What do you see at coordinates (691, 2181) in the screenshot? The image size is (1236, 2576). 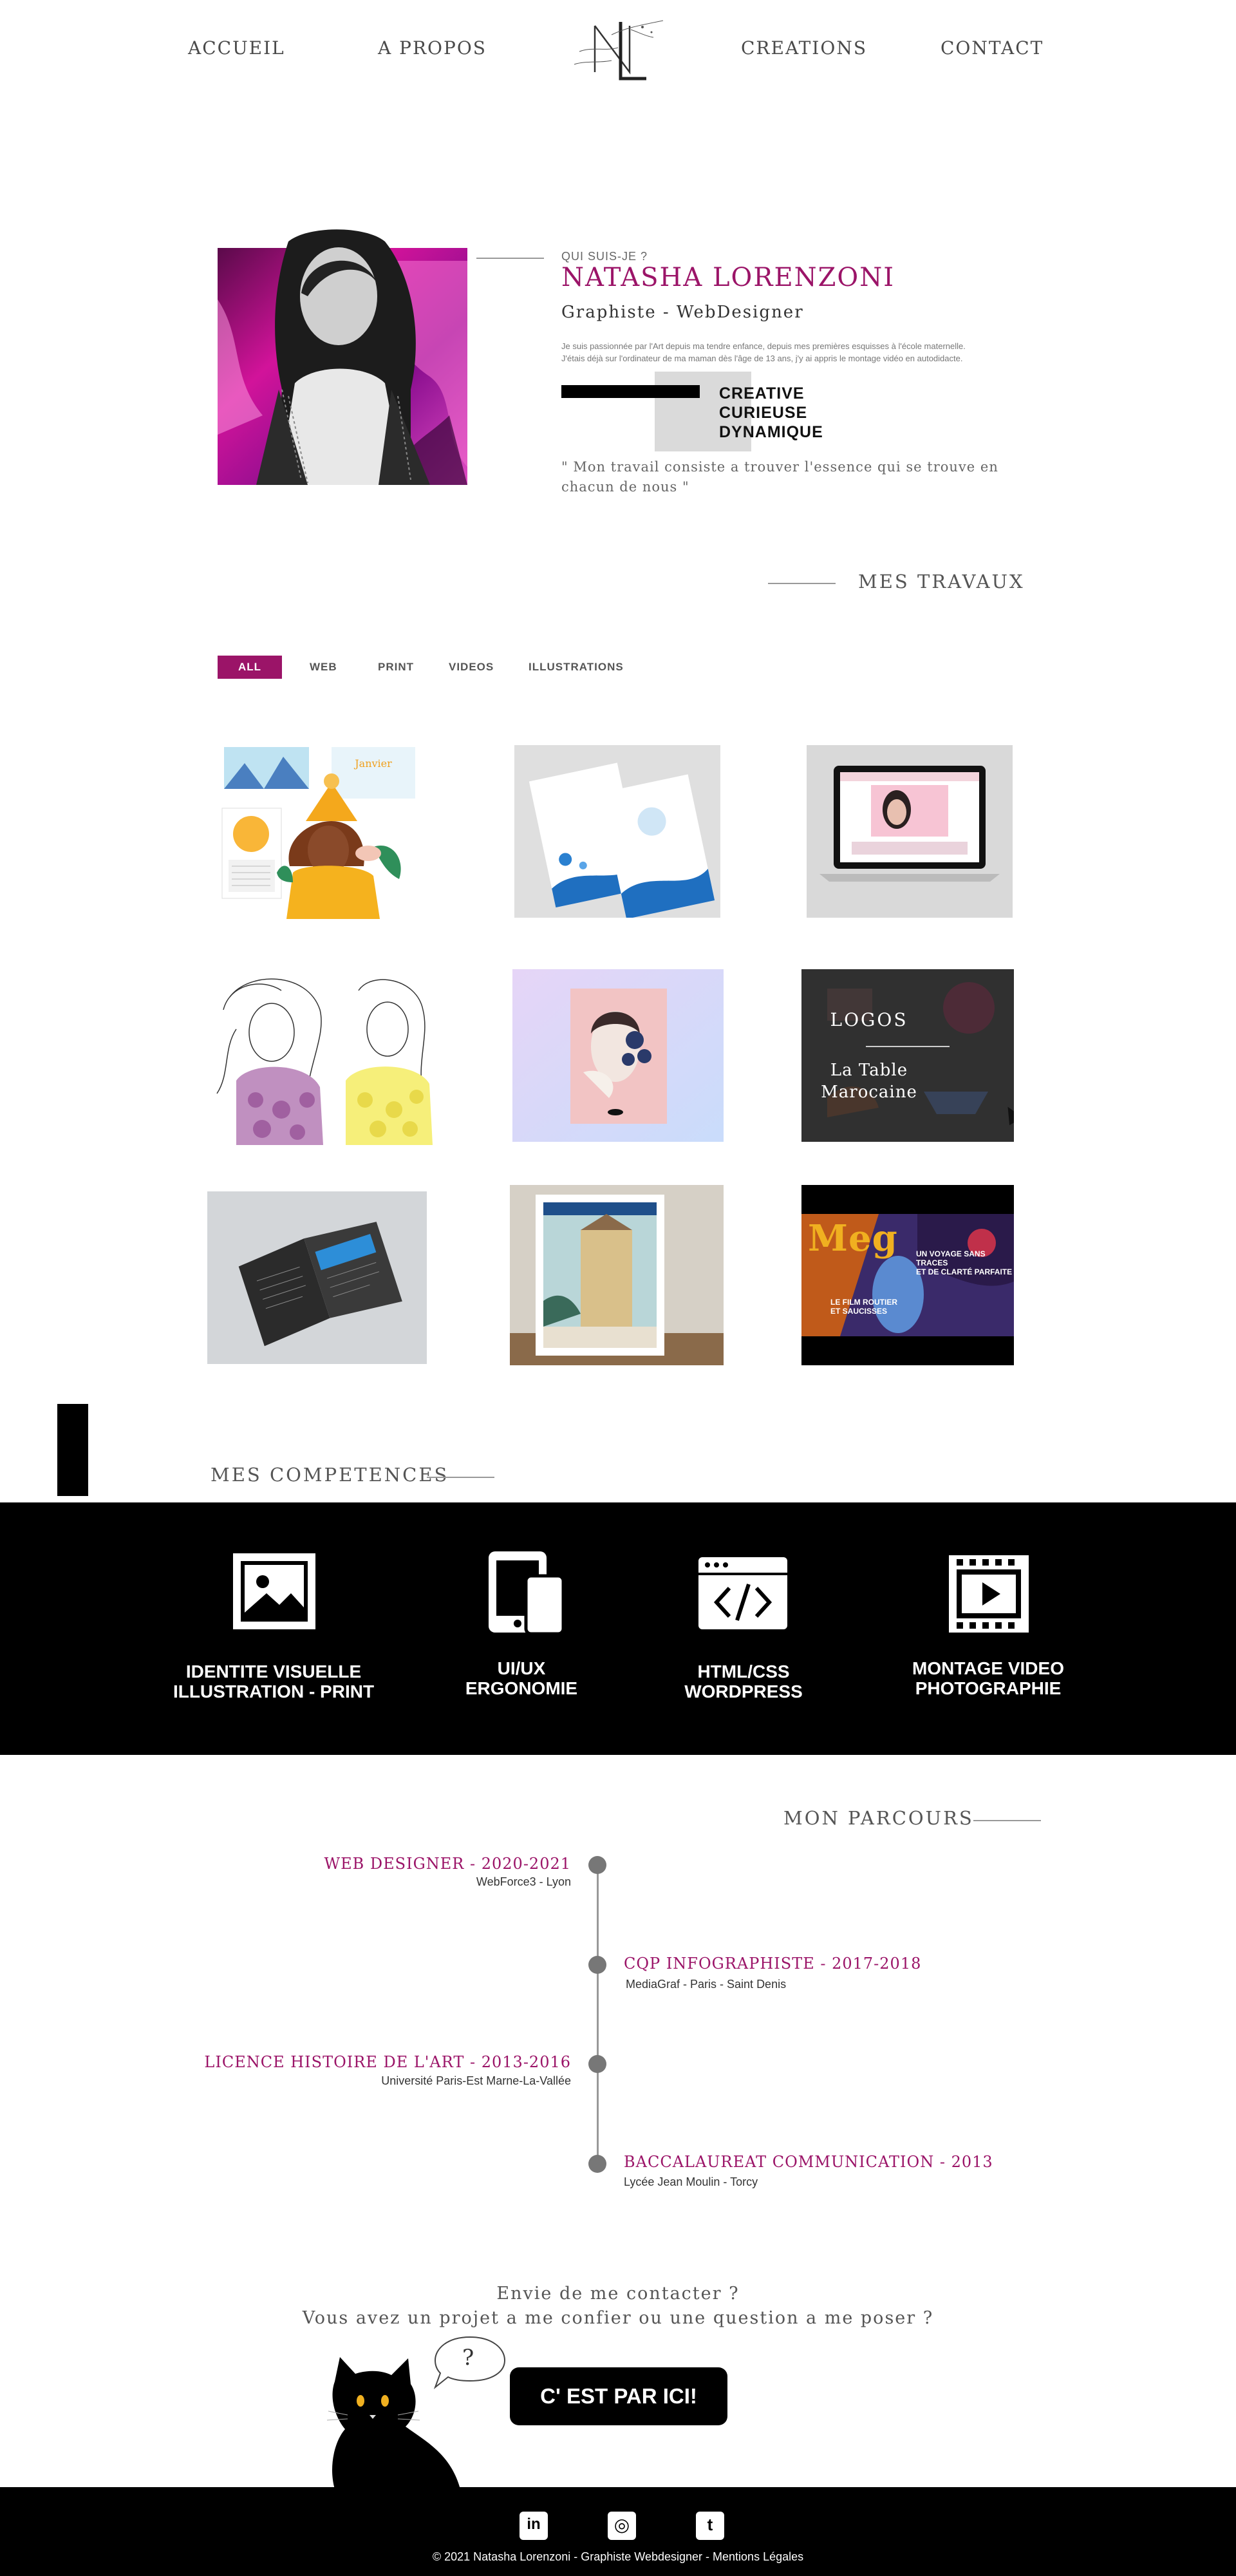 I see `timeline-entry-place: Lycée Jean Moulin - Torcy` at bounding box center [691, 2181].